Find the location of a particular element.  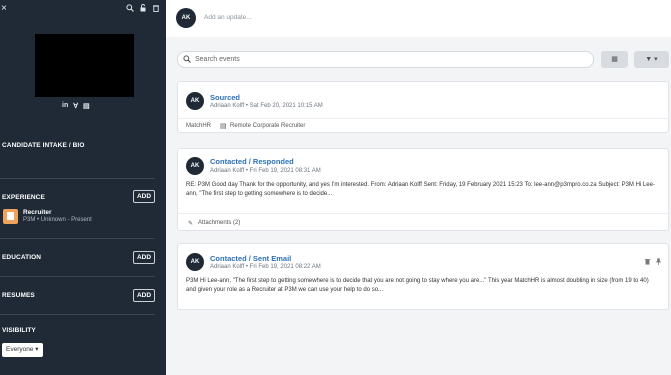

event-title: Contacted / Responded is located at coordinates (252, 161).